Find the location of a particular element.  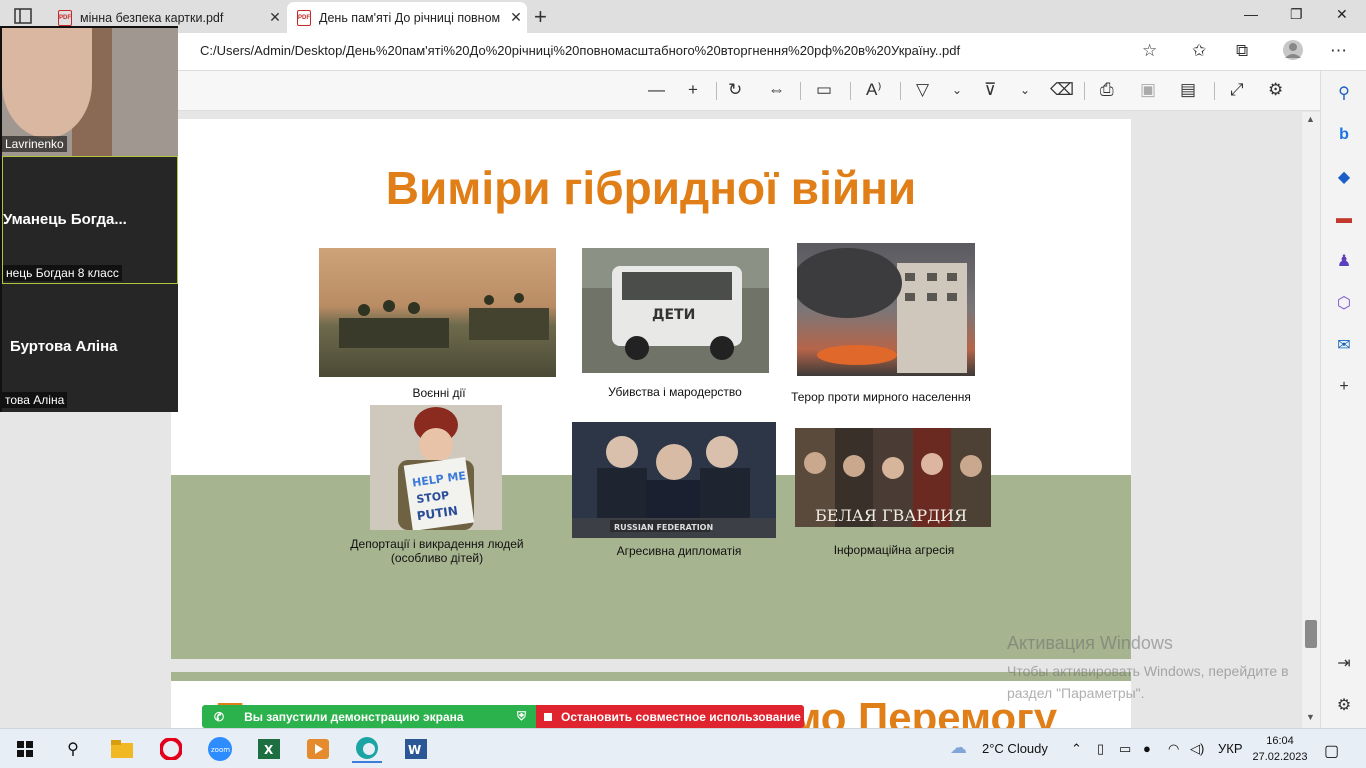

shopping-tag-icon: ◆ is located at coordinates (1344, 177).